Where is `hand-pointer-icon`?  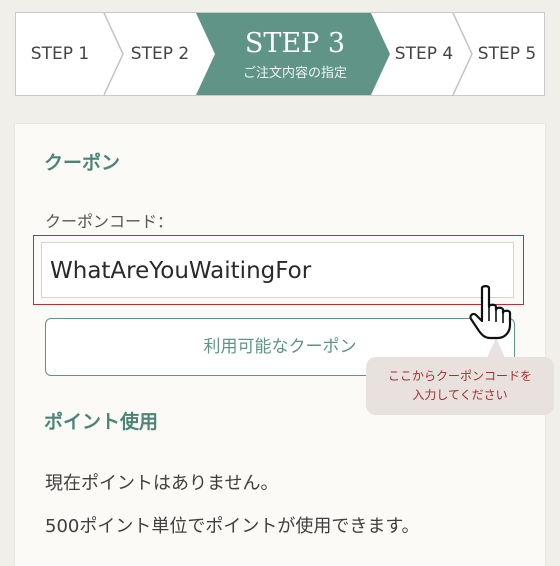
hand-pointer-icon is located at coordinates (494, 315).